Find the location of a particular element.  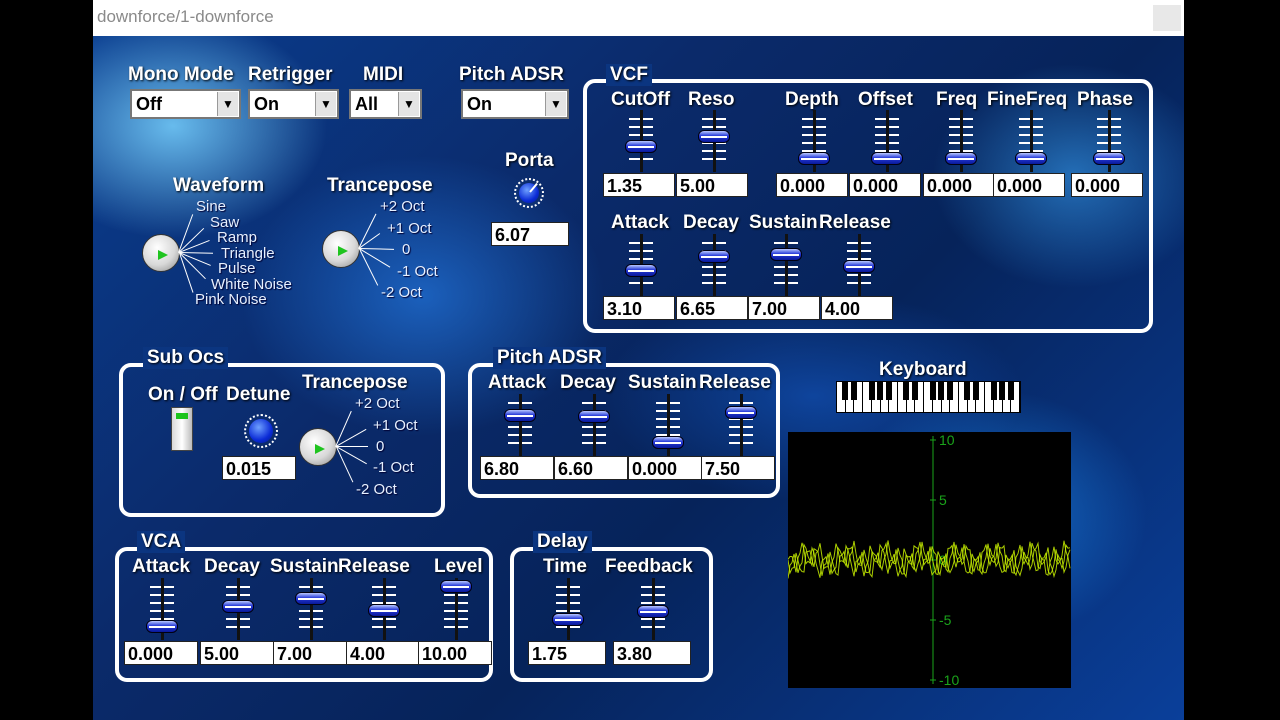

vcf-row1-label-5: FineFreq is located at coordinates (1027, 99).